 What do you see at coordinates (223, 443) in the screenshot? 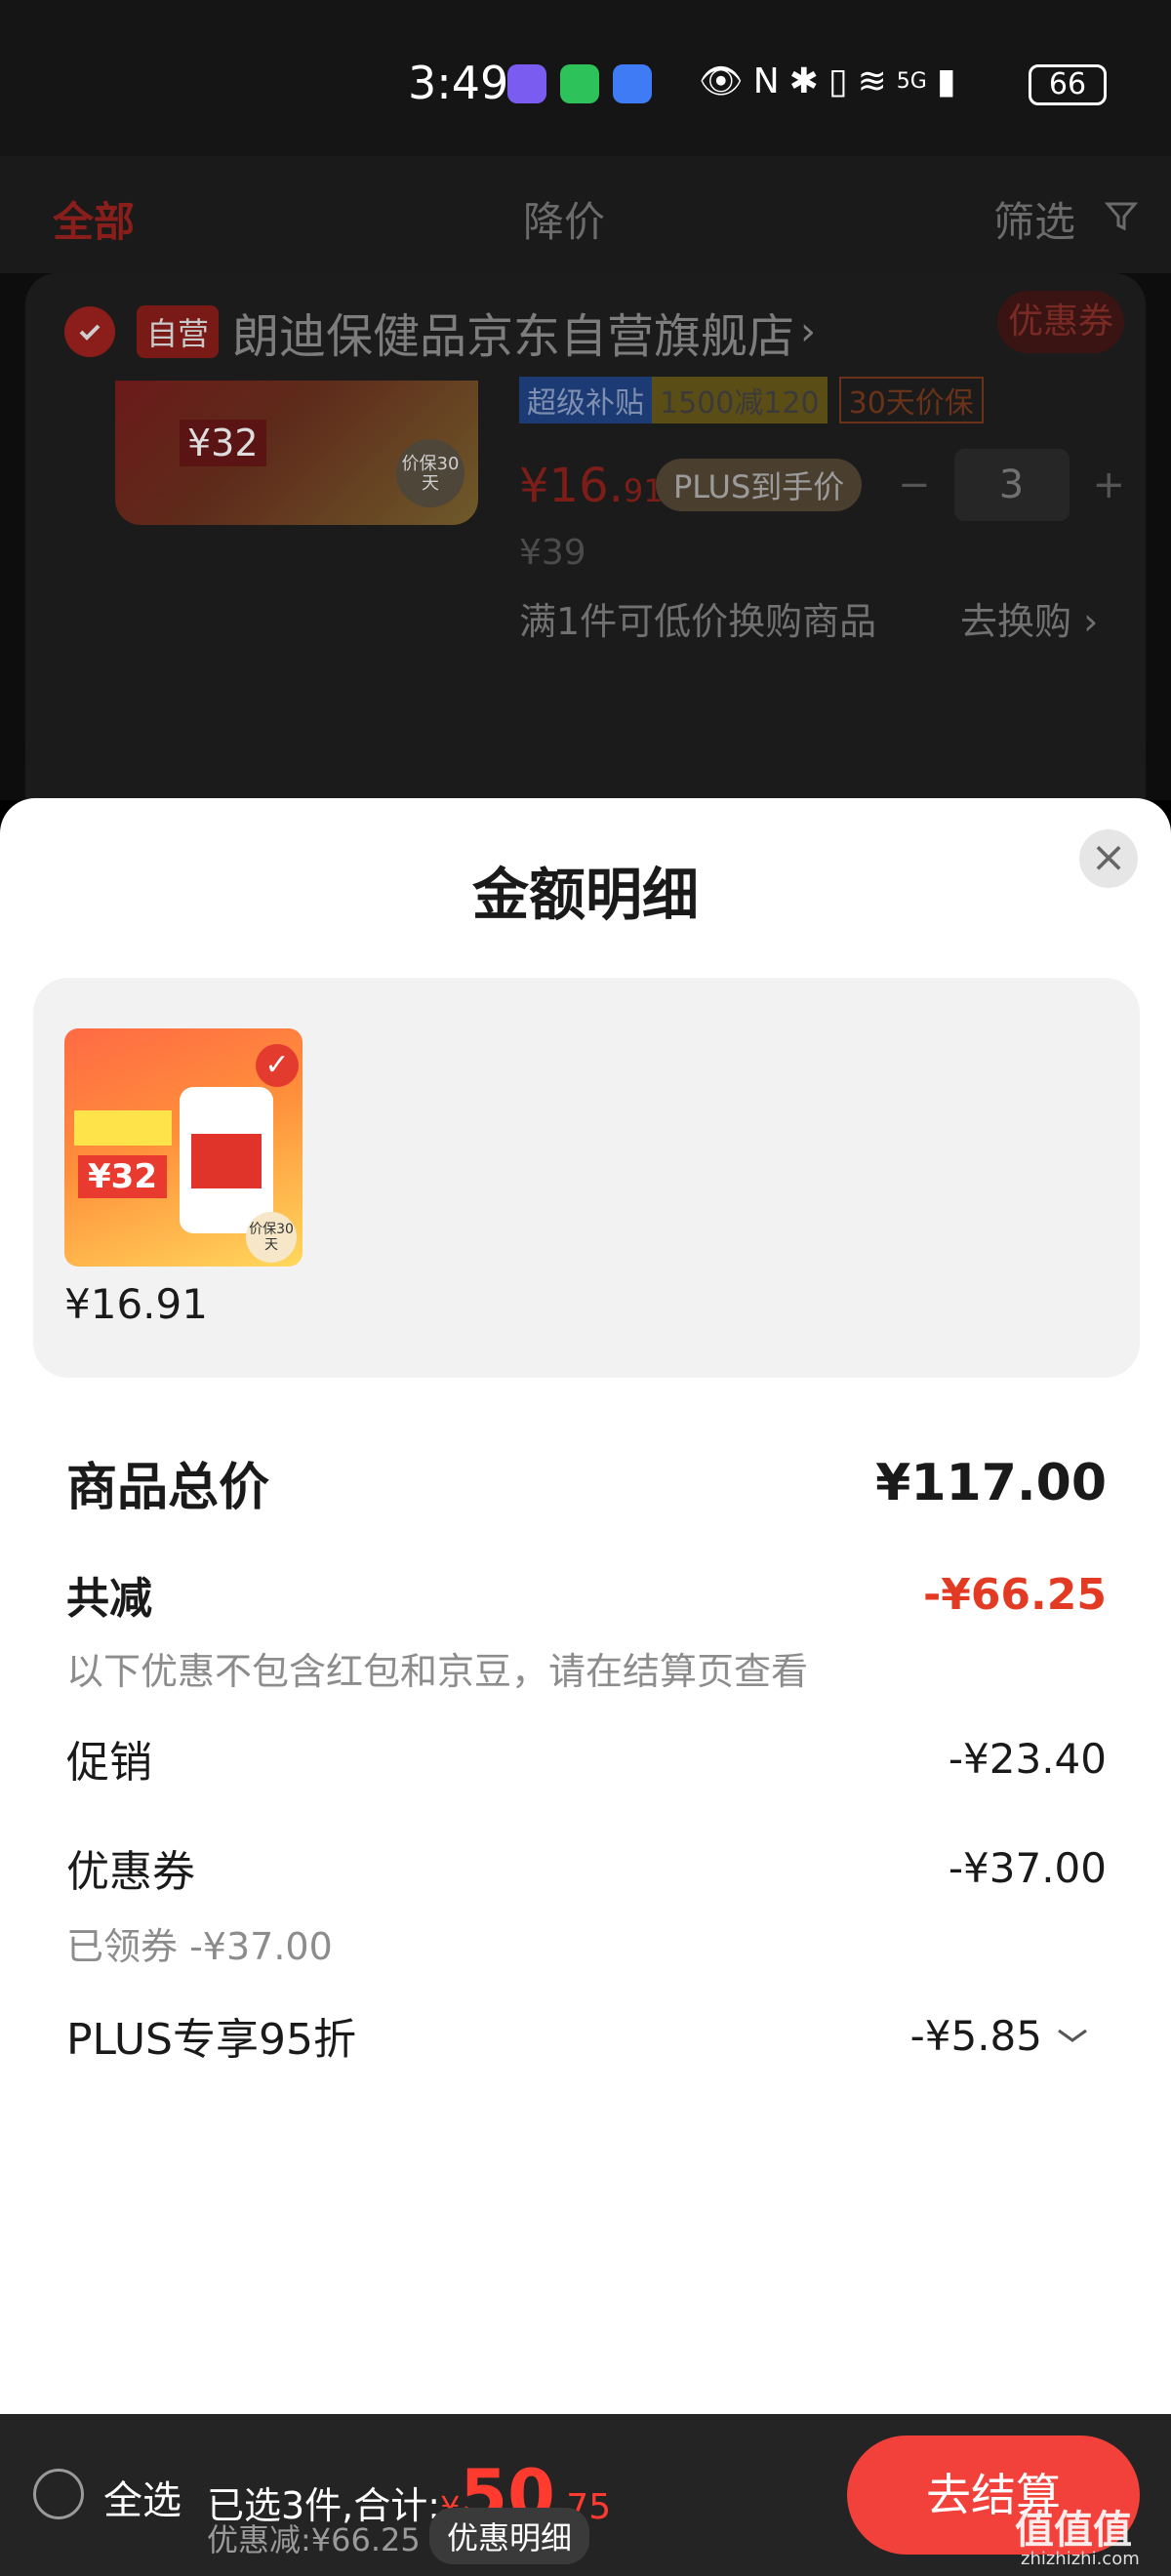
I see `product-image-price: ¥32` at bounding box center [223, 443].